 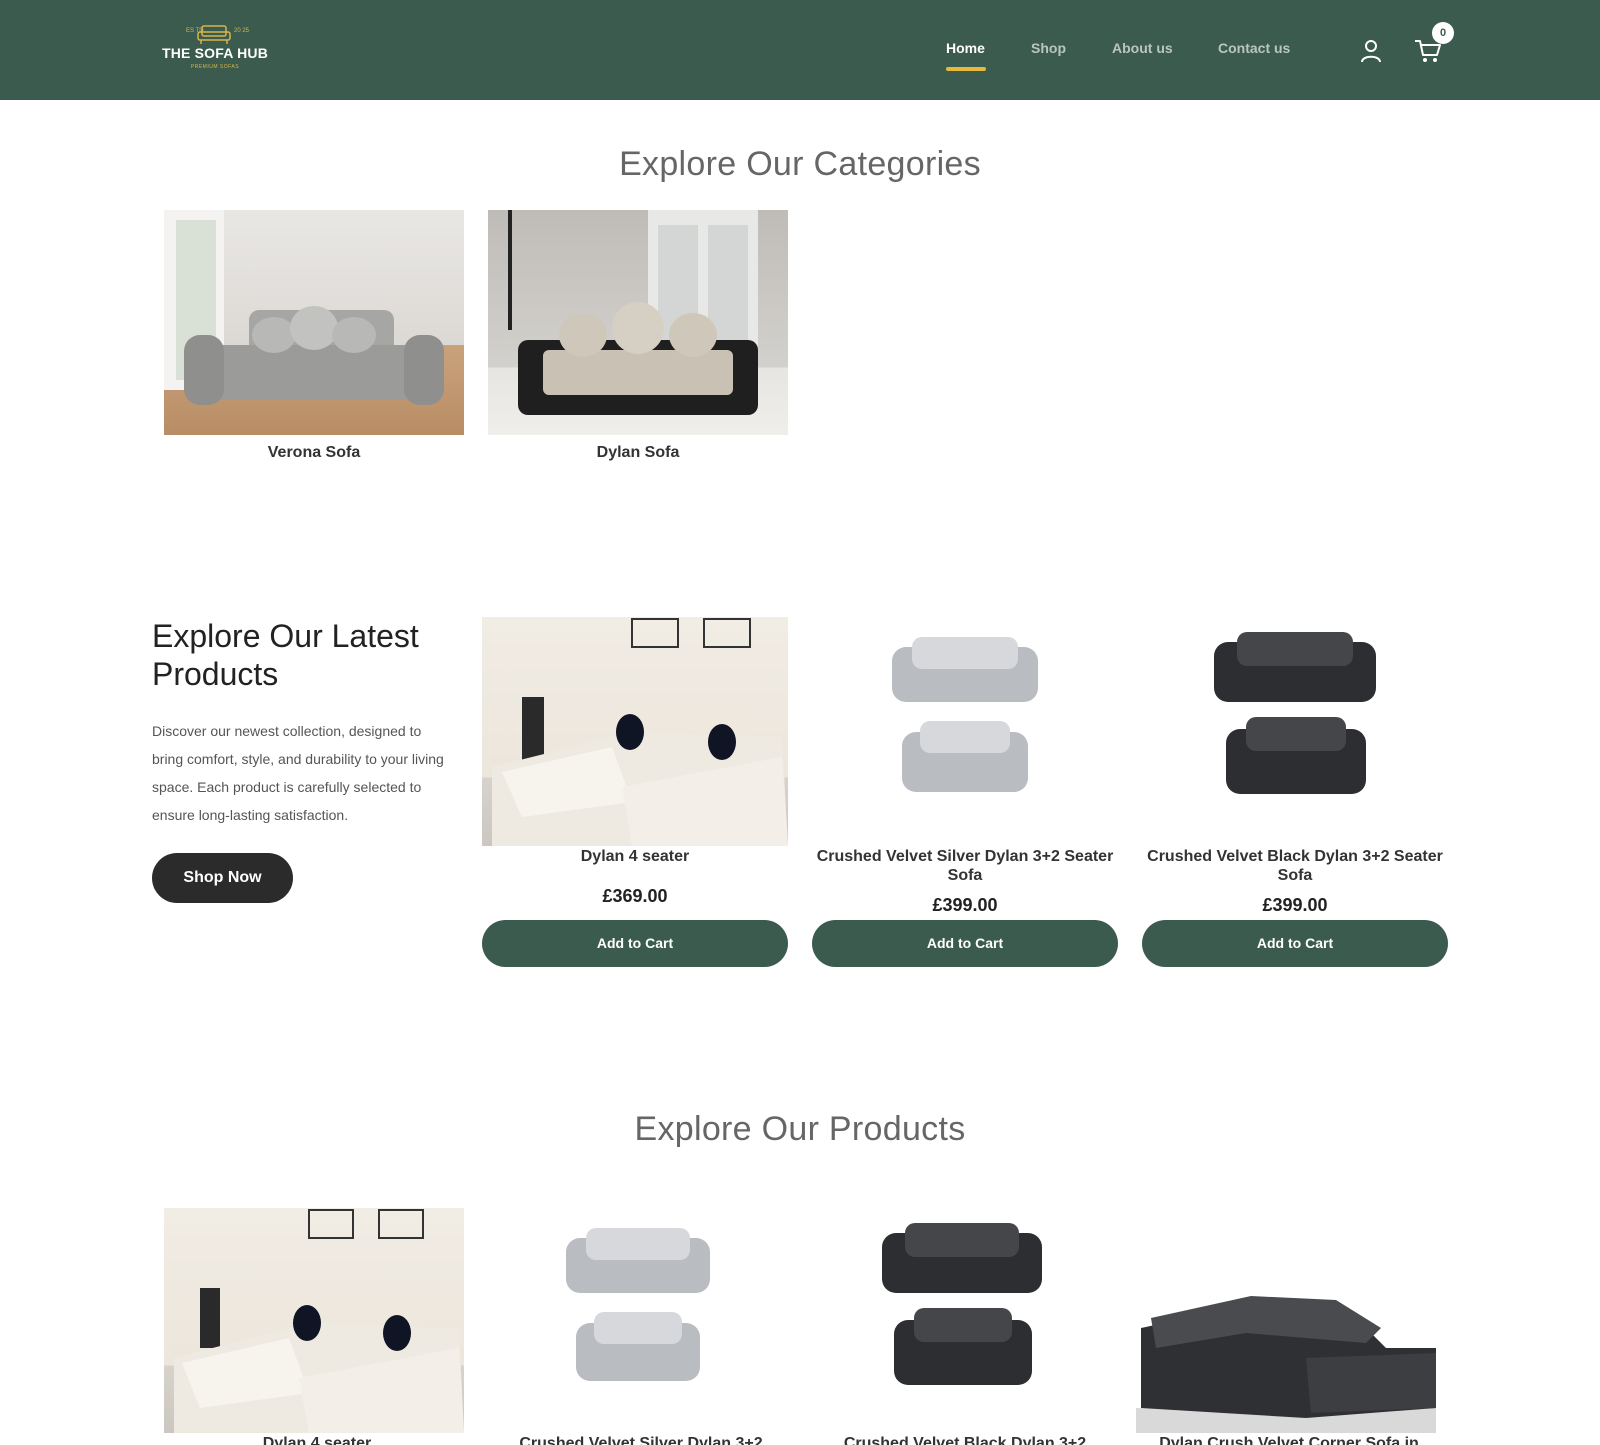 What do you see at coordinates (1443, 33) in the screenshot?
I see `cart-count-badge: 0` at bounding box center [1443, 33].